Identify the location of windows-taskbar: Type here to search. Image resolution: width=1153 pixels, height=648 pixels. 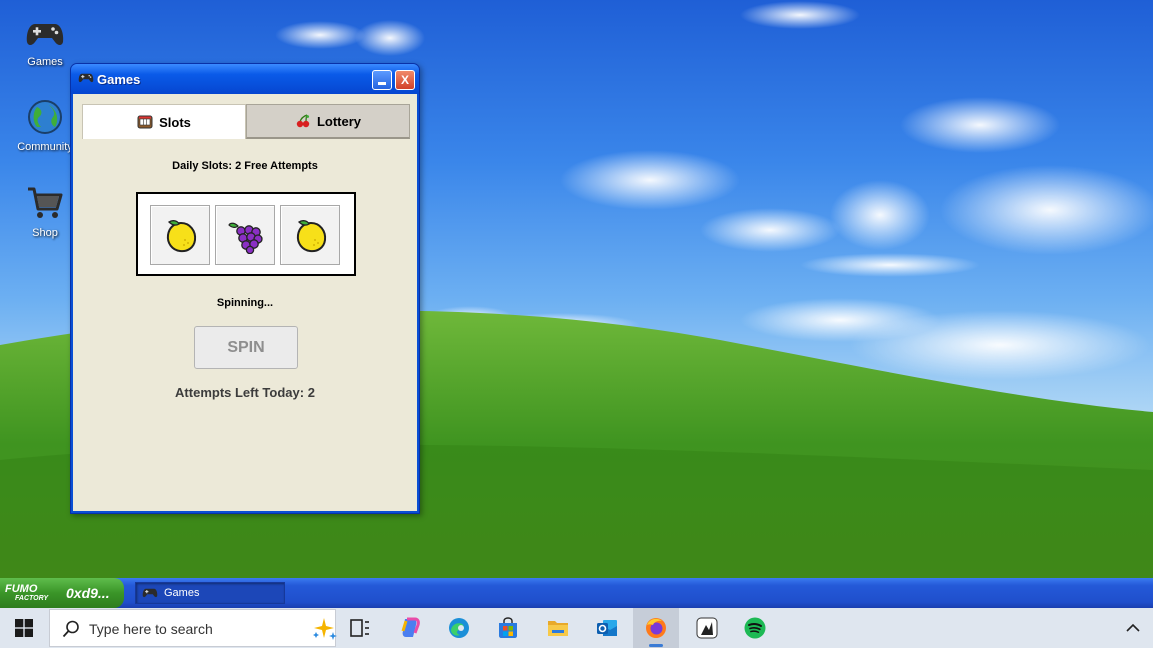
(576, 628).